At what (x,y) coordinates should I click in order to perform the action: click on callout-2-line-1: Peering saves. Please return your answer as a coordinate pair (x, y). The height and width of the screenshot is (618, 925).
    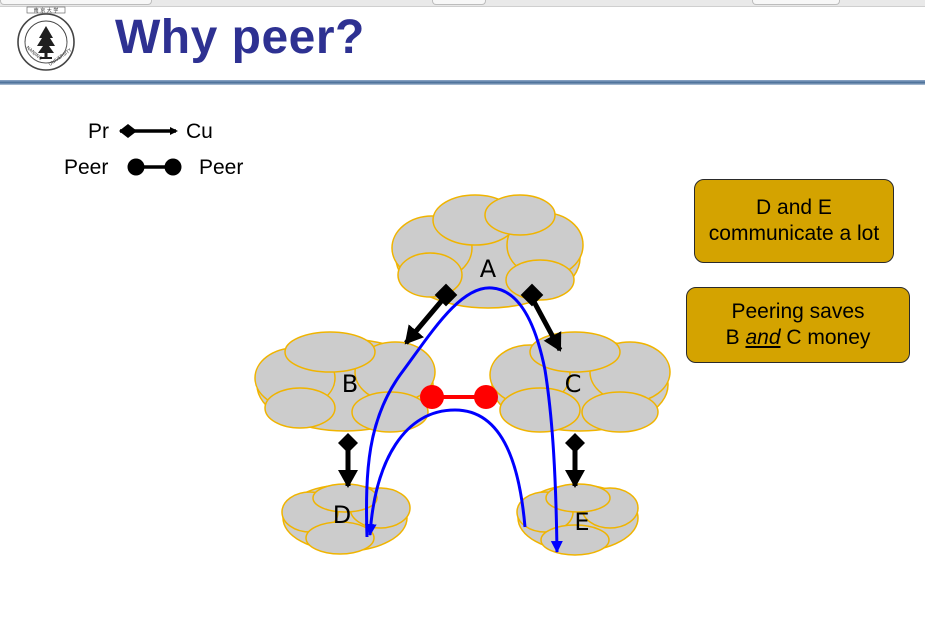
    Looking at the image, I should click on (798, 311).